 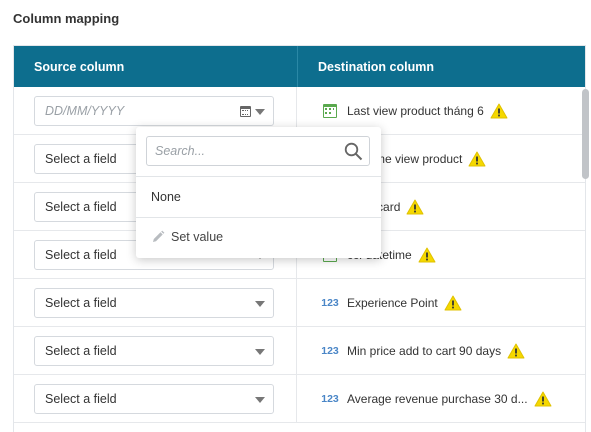 What do you see at coordinates (585, 134) in the screenshot?
I see `scrollbar-thumb` at bounding box center [585, 134].